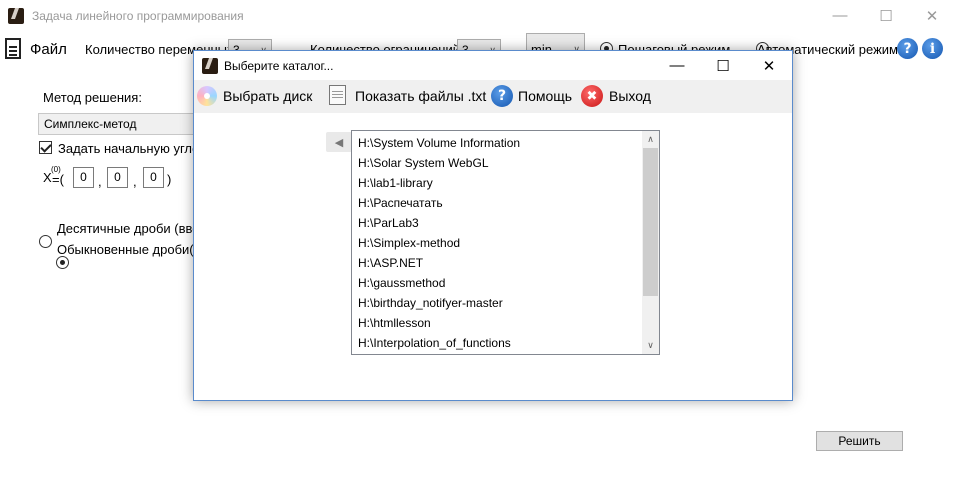 The height and width of the screenshot is (479, 957). What do you see at coordinates (439, 143) in the screenshot?
I see `list-item: H:\System Volume Information` at bounding box center [439, 143].